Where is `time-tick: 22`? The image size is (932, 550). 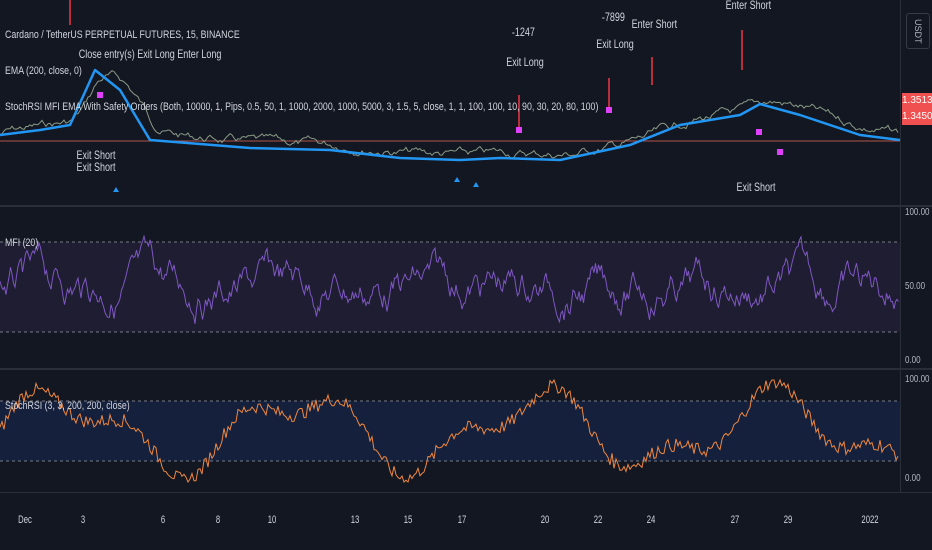 time-tick: 22 is located at coordinates (598, 520).